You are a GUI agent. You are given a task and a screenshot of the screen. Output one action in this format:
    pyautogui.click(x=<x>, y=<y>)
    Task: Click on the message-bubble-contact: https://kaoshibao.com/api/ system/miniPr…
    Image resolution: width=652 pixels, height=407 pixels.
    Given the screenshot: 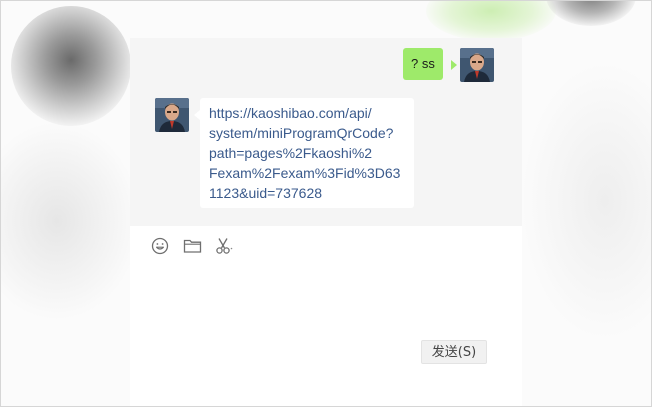 What is the action you would take?
    pyautogui.click(x=307, y=153)
    